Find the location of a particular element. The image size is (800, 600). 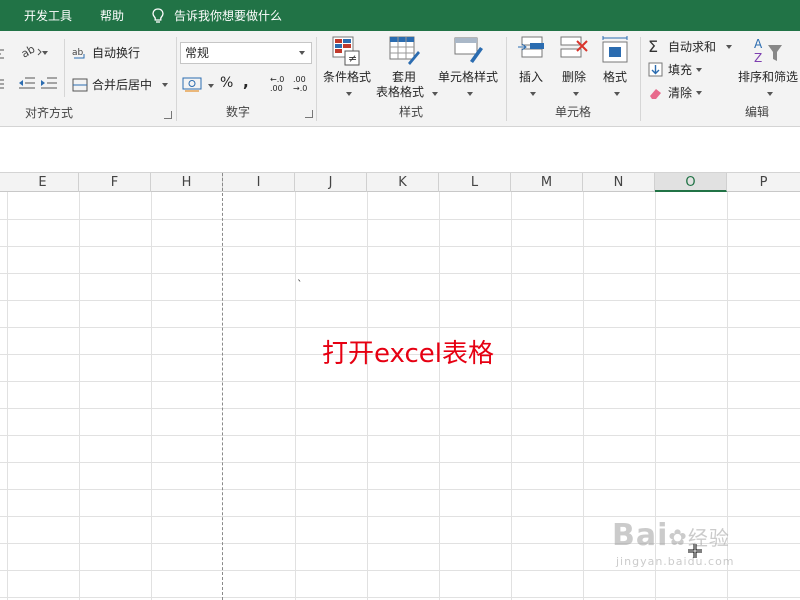

column-header-h: H is located at coordinates (187, 182).